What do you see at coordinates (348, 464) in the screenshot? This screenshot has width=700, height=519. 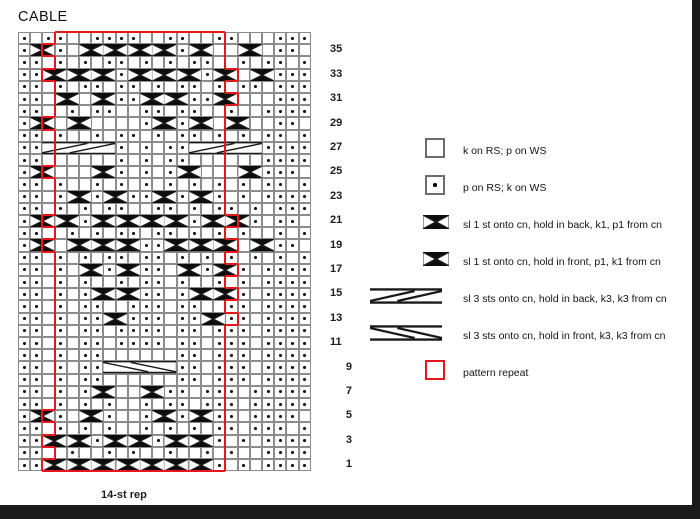 I see `row-number: 1` at bounding box center [348, 464].